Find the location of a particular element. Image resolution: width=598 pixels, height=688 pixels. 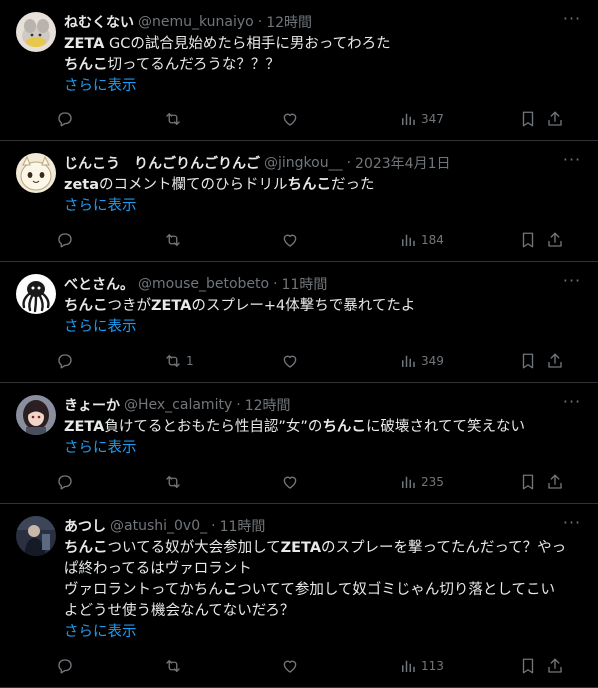

views-button: 113 is located at coordinates (421, 666).